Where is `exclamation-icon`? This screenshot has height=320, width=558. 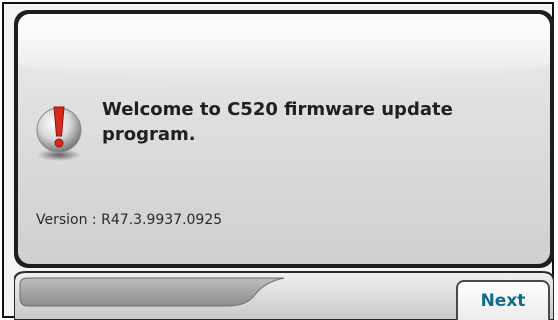
exclamation-icon is located at coordinates (59, 130).